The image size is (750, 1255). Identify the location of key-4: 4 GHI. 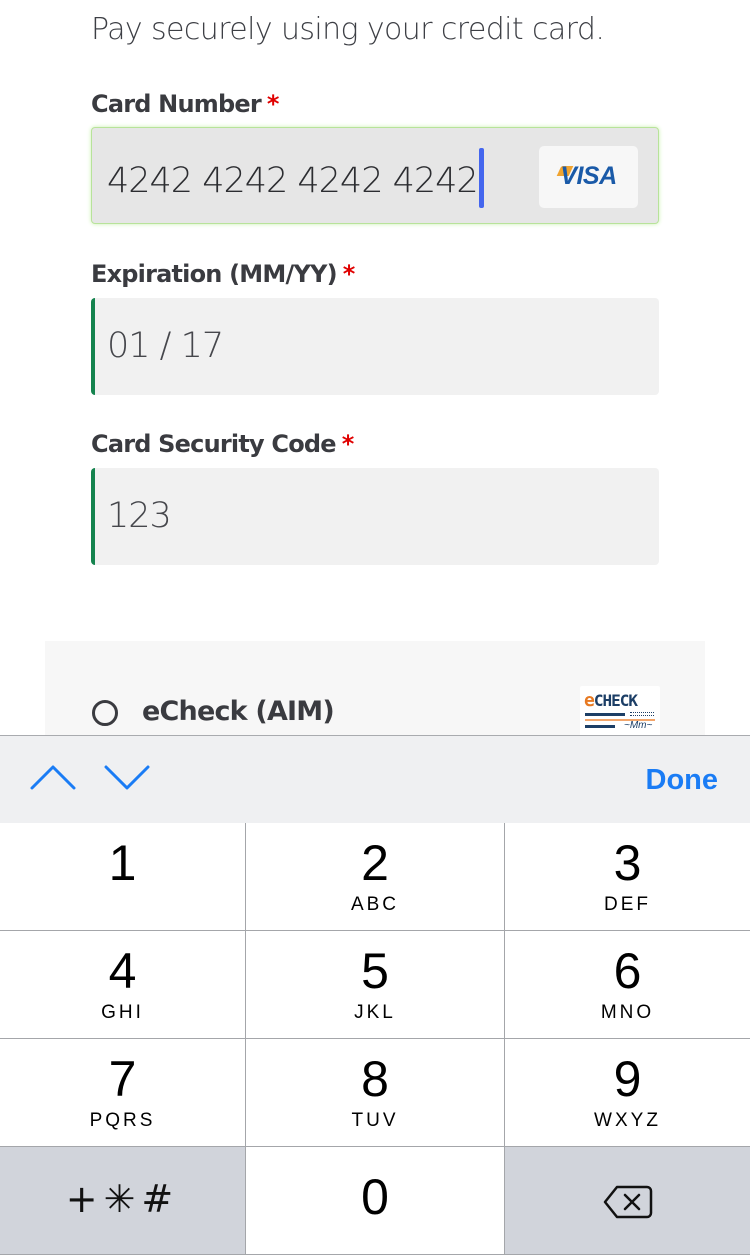
(122, 984).